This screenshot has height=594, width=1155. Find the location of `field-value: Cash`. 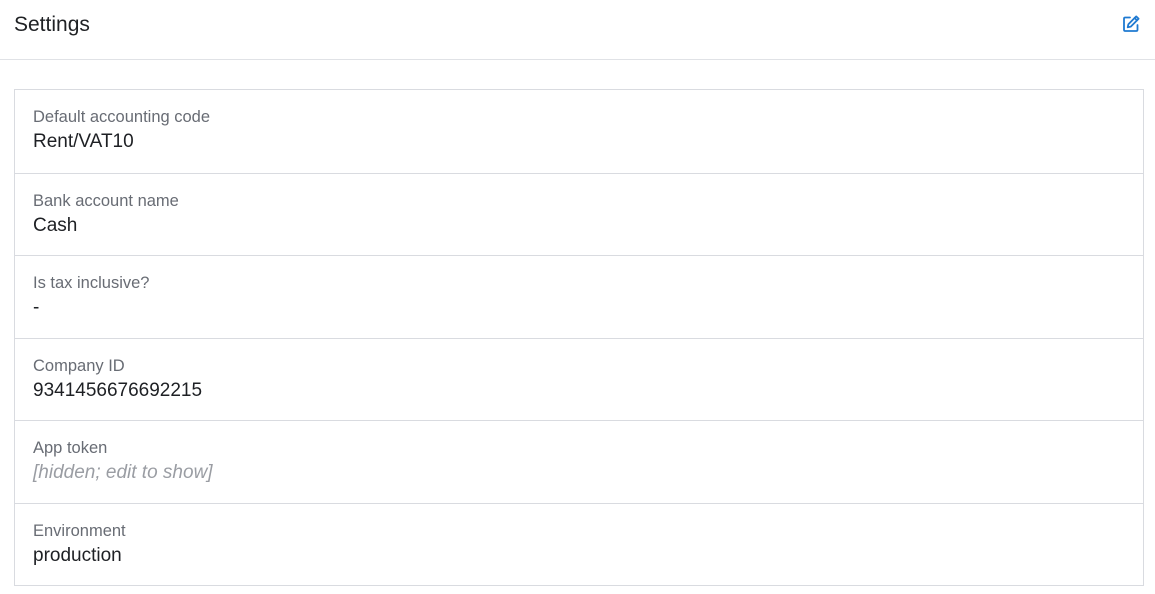

field-value: Cash is located at coordinates (55, 225).